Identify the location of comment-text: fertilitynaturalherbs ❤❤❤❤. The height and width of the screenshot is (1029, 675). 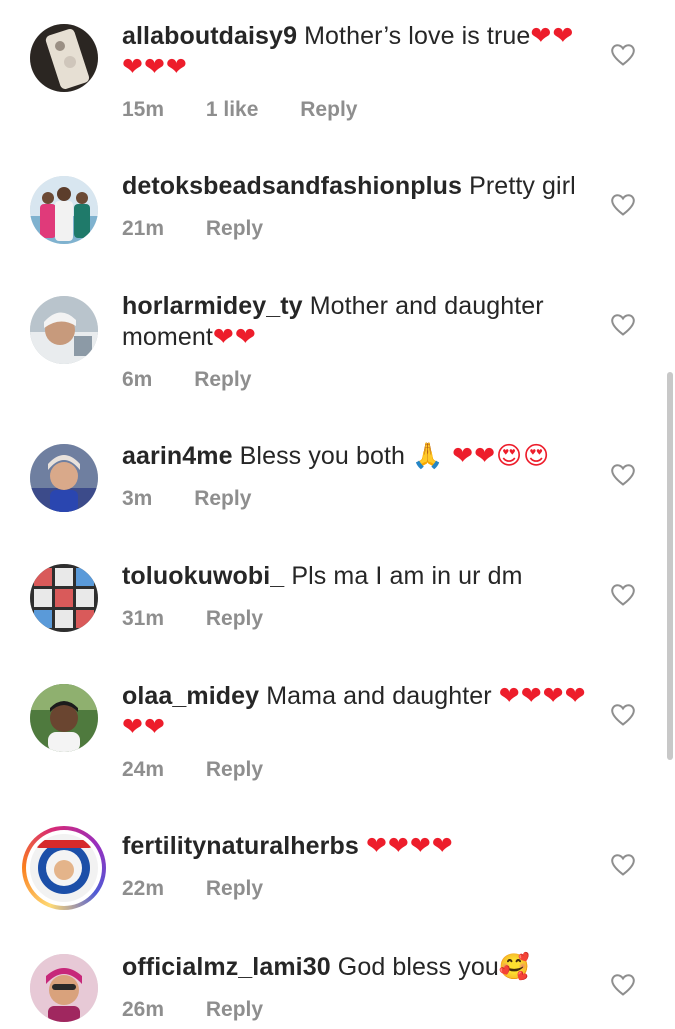
(357, 846).